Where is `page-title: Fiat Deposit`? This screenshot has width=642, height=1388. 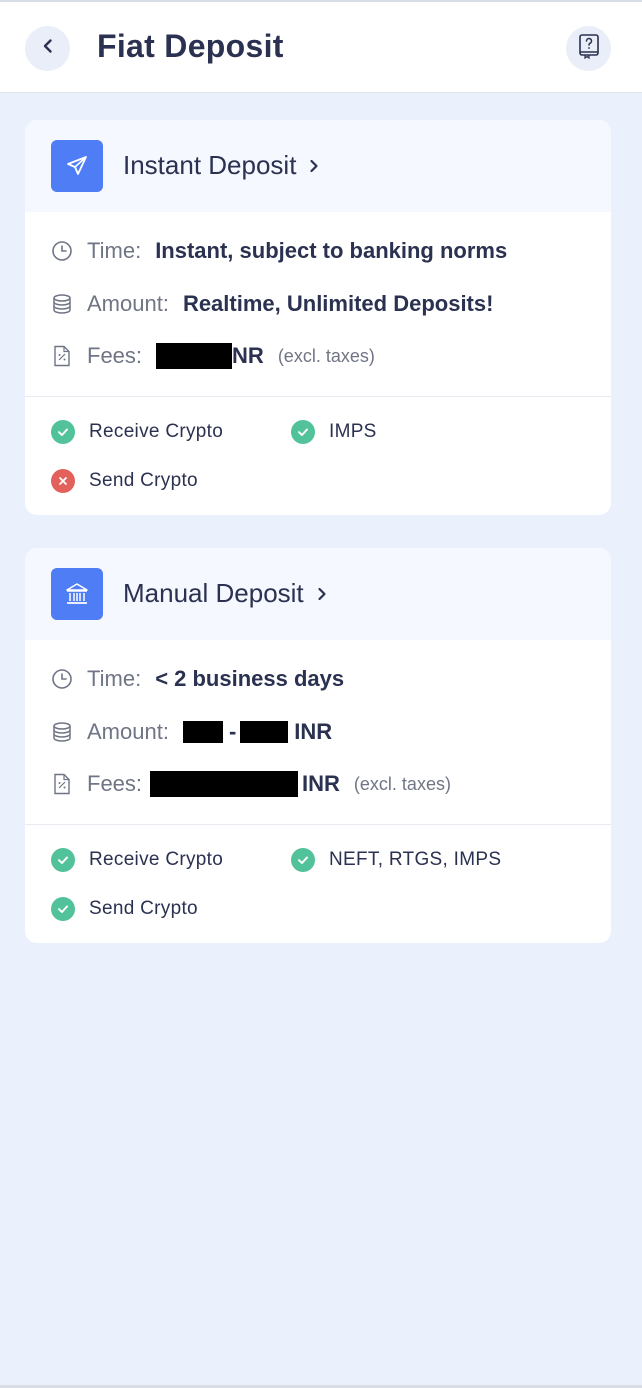 page-title: Fiat Deposit is located at coordinates (190, 46).